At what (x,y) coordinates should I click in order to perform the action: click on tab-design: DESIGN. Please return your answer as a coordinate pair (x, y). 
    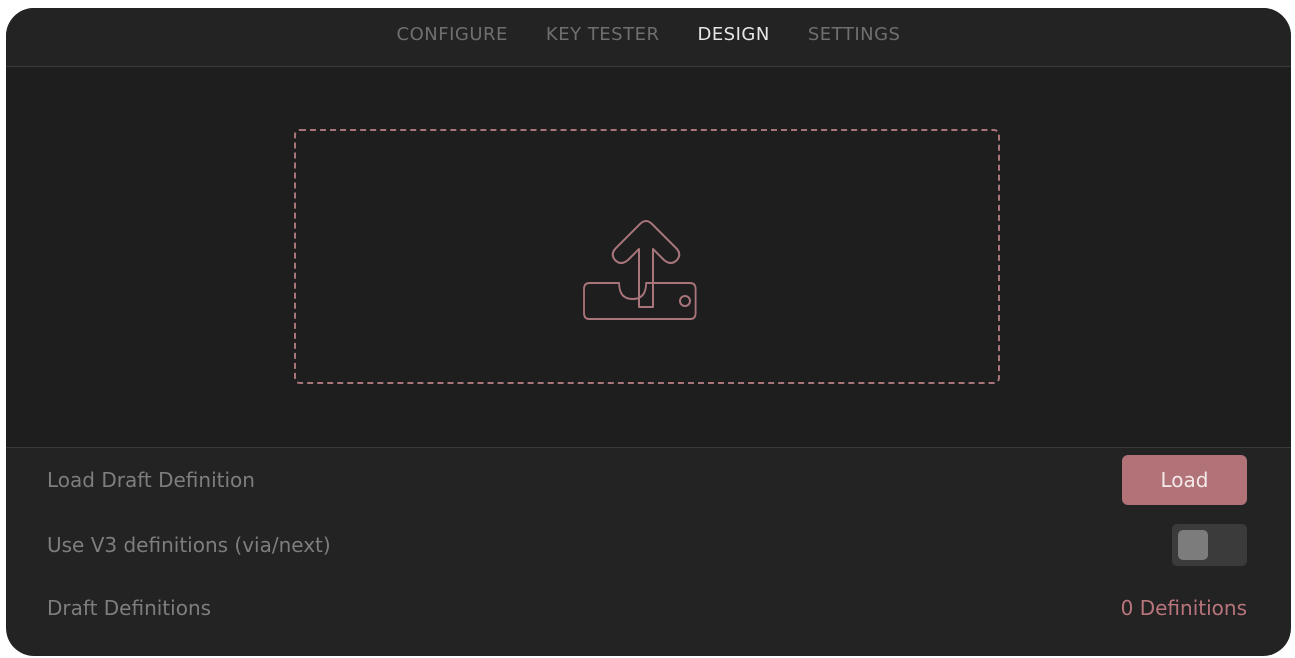
    Looking at the image, I should click on (733, 34).